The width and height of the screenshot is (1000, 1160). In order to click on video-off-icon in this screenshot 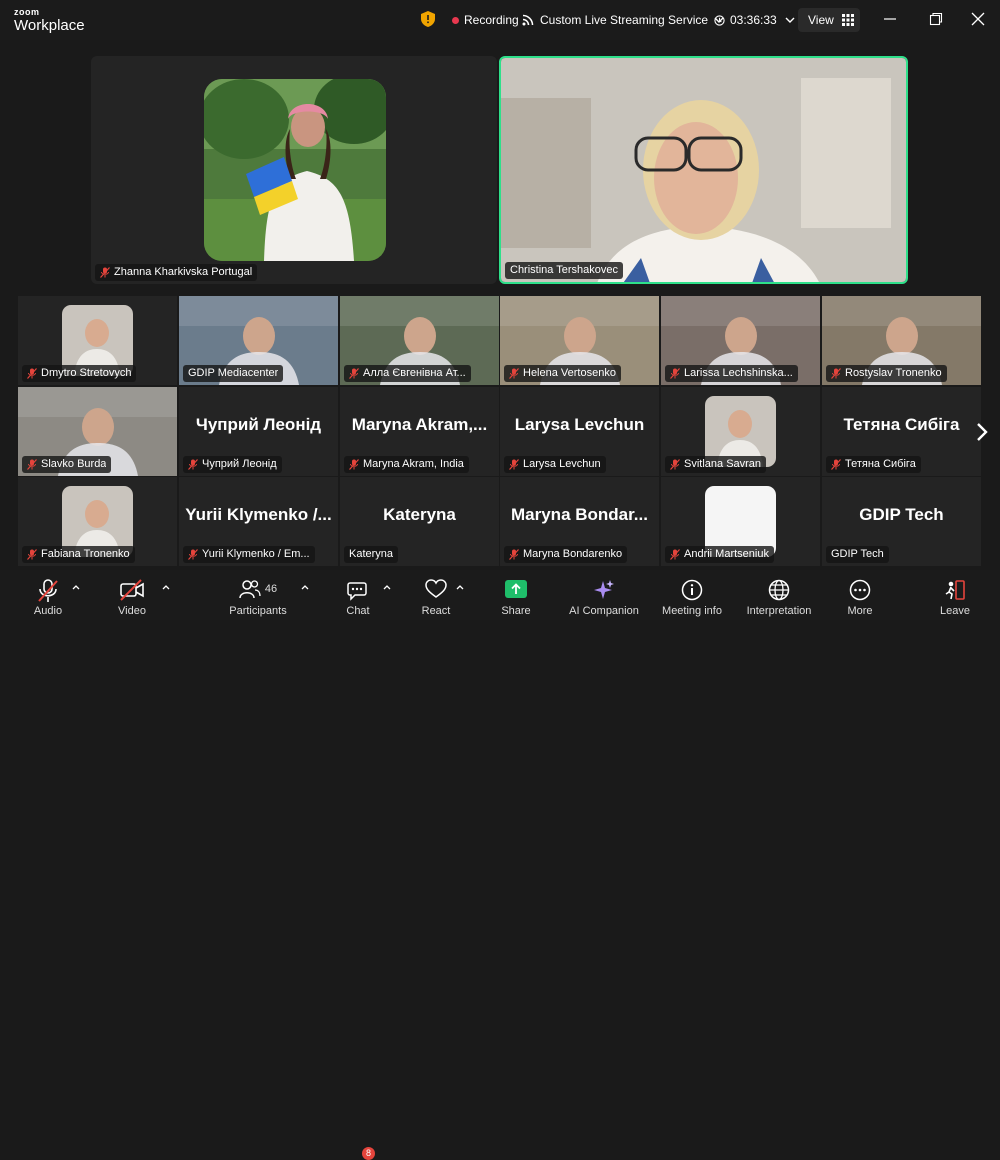, I will do `click(132, 590)`.